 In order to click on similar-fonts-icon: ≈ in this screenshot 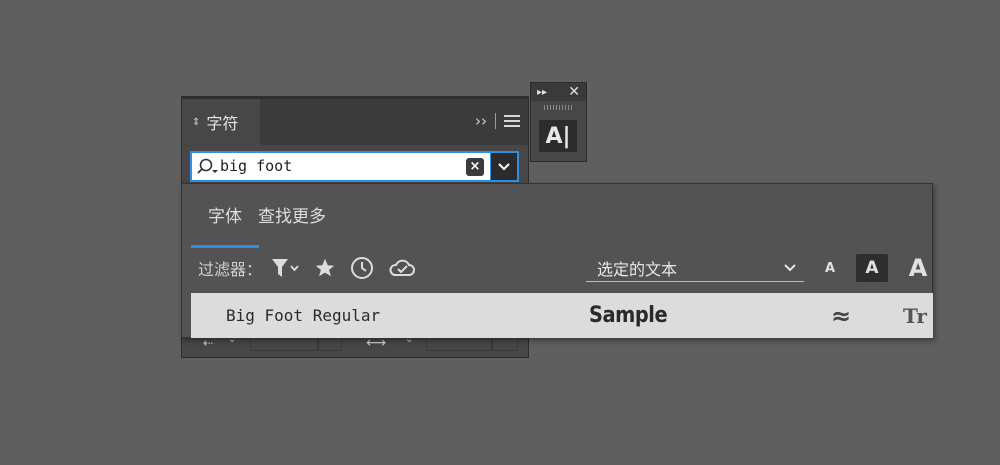, I will do `click(841, 316)`.